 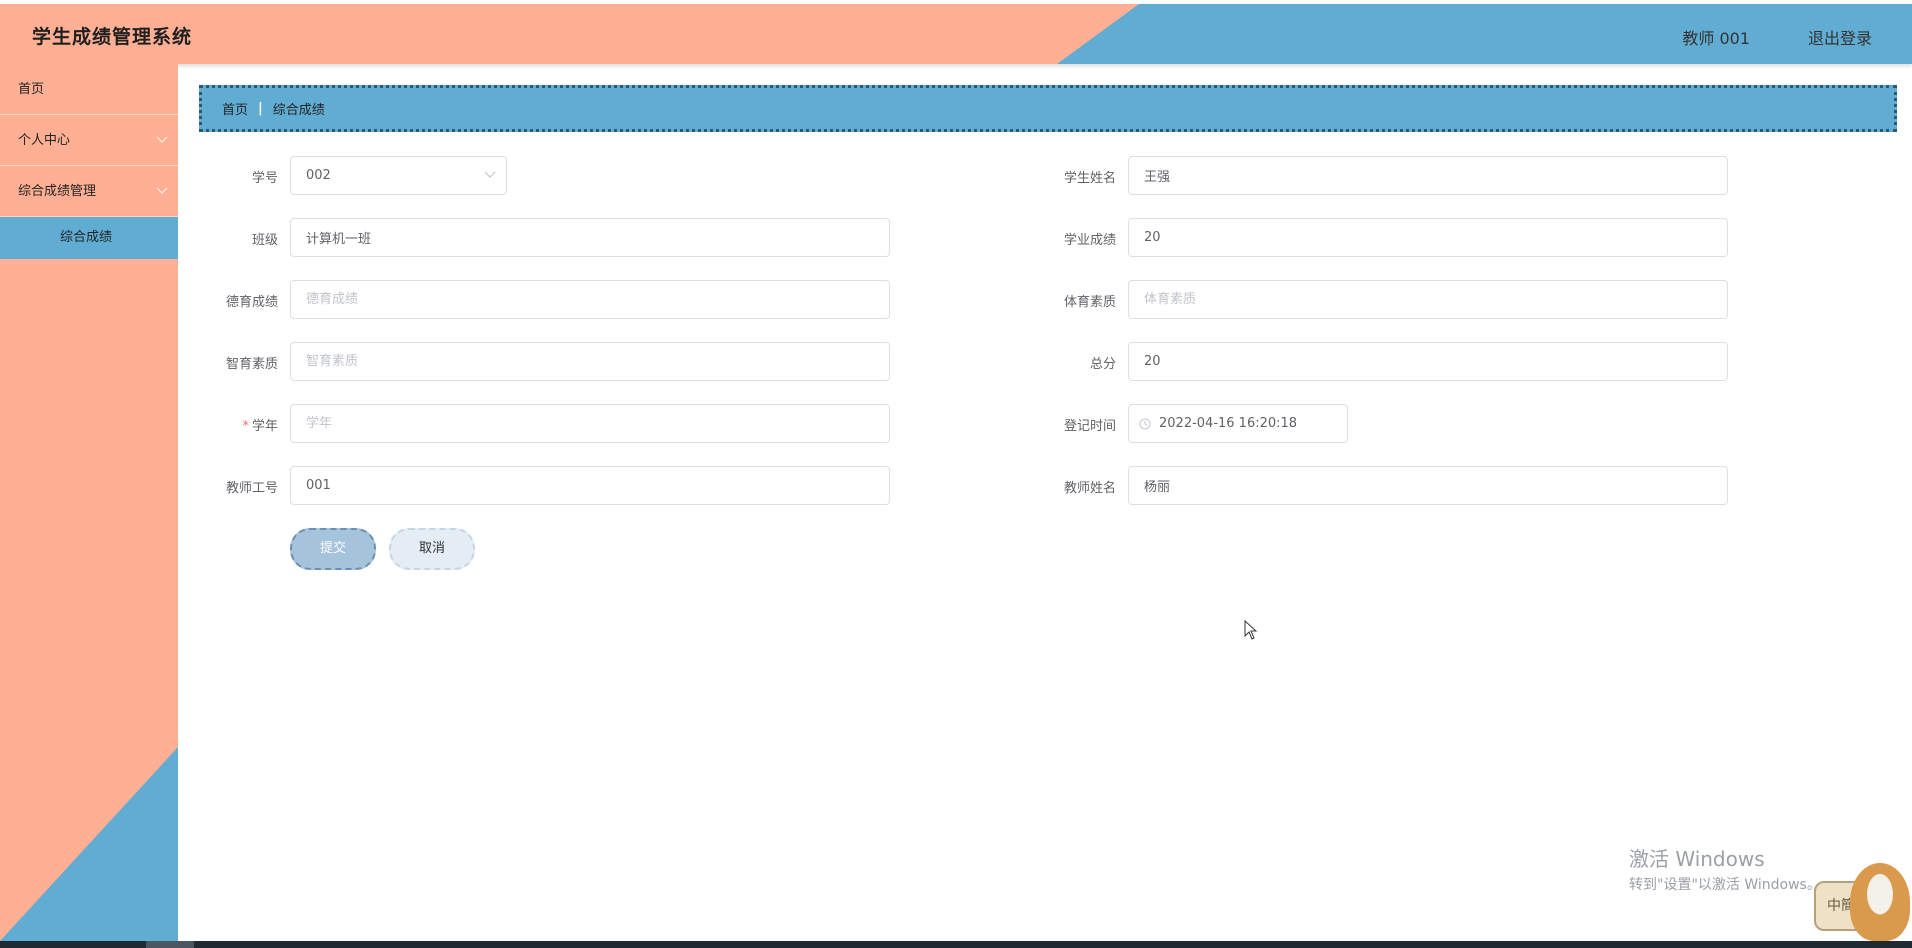 I want to click on class-input, so click(x=590, y=237).